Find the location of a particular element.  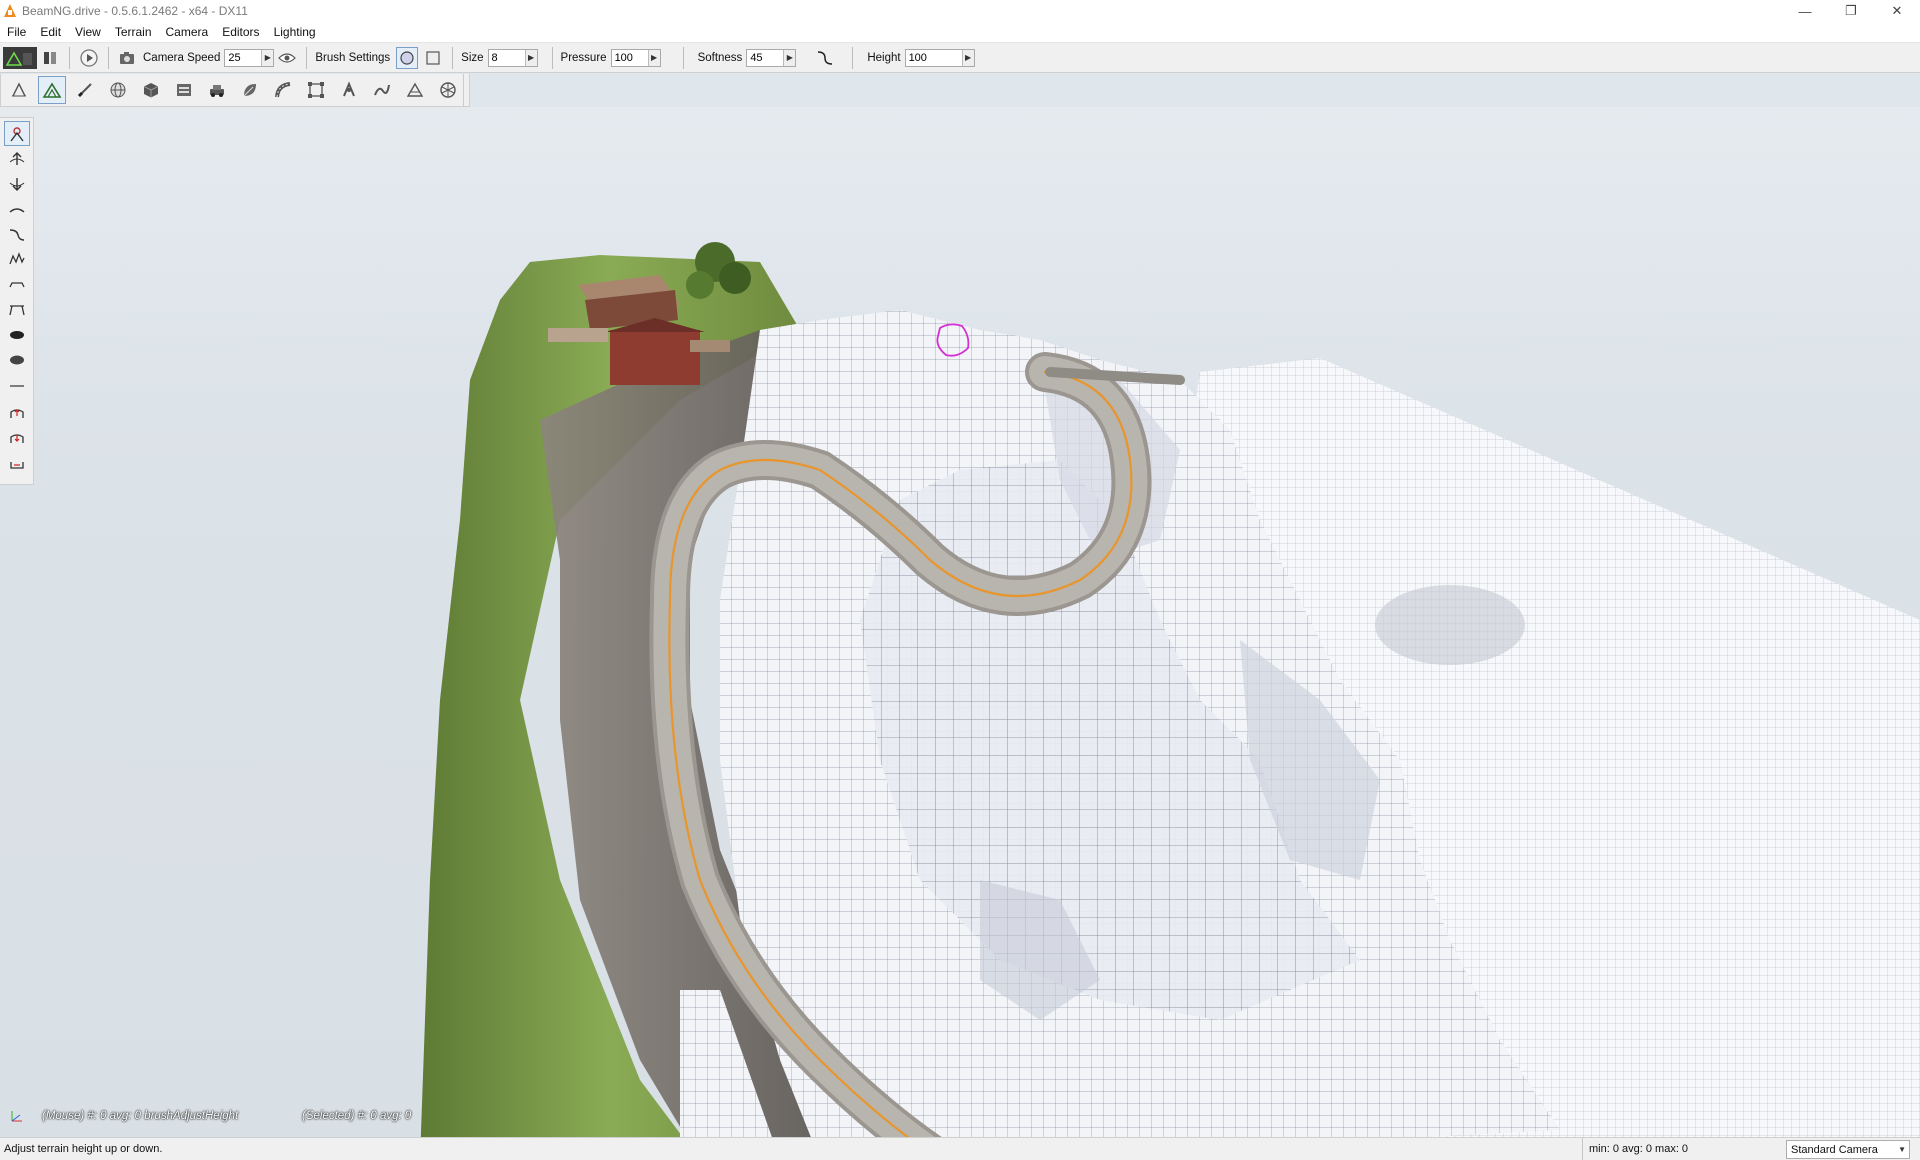

toolbar-grip is located at coordinates (466, 90).